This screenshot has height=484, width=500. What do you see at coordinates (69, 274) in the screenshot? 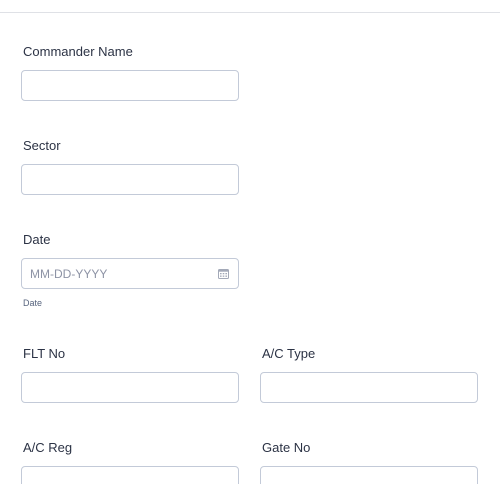
I see `date-placeholder: MM-DD-YYYY` at bounding box center [69, 274].